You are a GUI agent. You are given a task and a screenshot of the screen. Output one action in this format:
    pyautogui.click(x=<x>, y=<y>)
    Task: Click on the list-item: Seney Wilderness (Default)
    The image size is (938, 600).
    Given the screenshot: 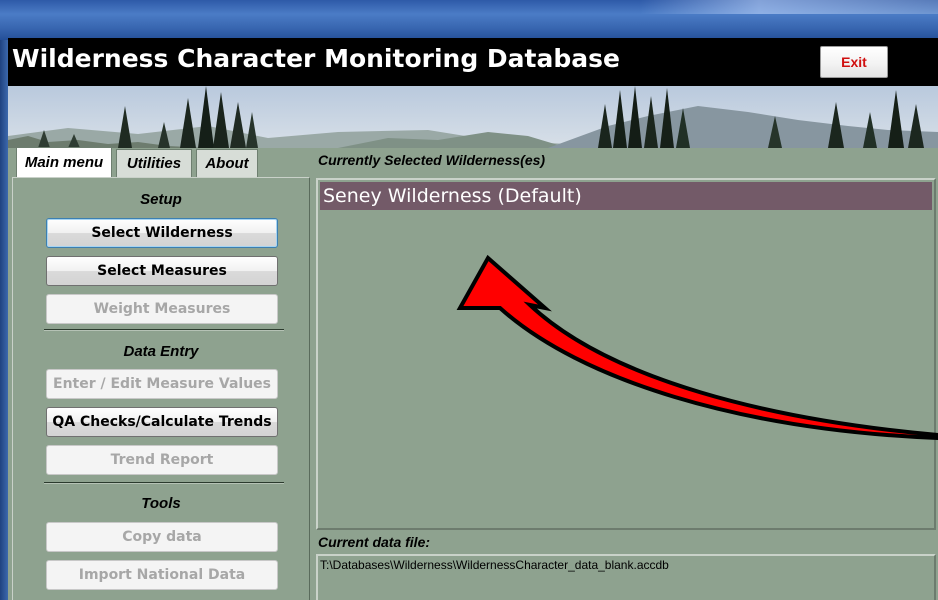 What is the action you would take?
    pyautogui.click(x=626, y=196)
    